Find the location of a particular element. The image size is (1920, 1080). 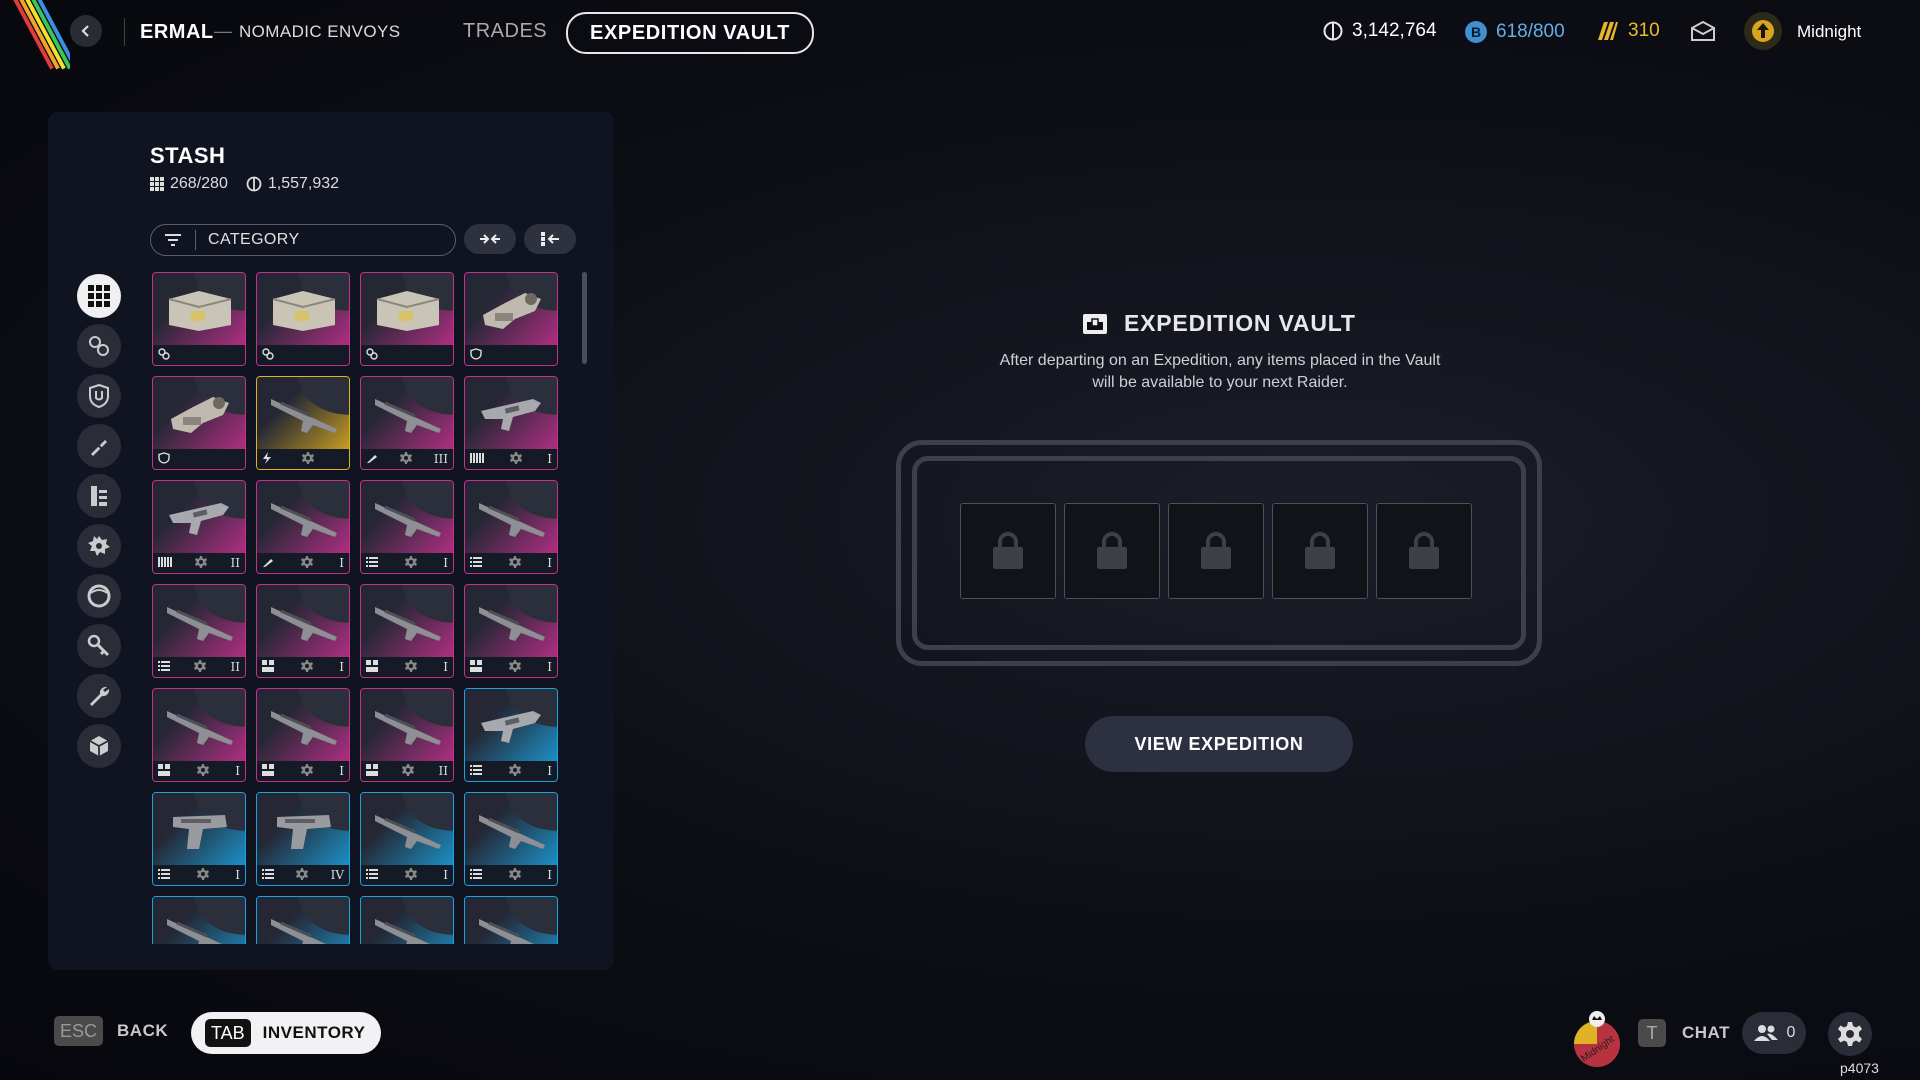

settings-button is located at coordinates (1850, 1034).